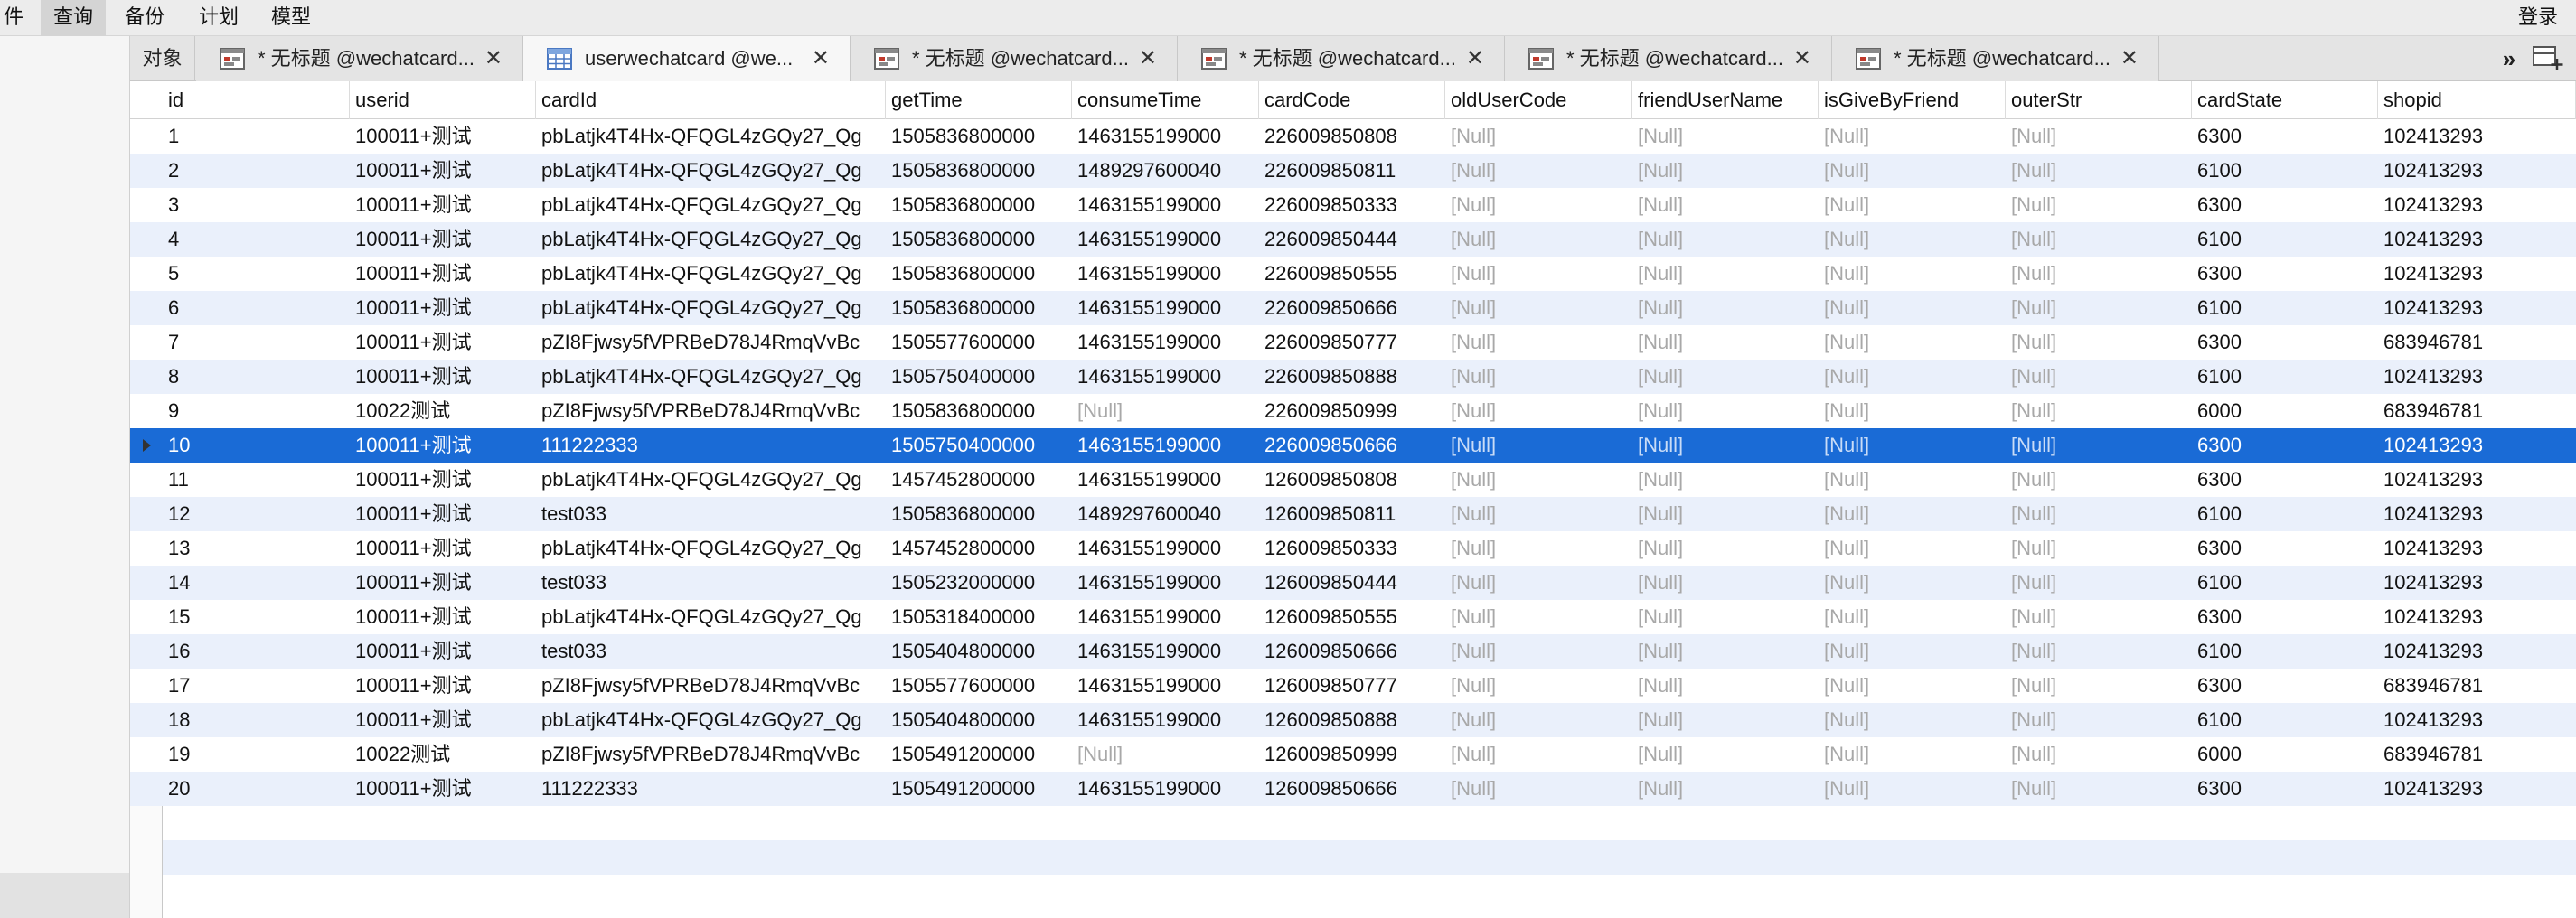  I want to click on cell-id: 8, so click(256, 377).